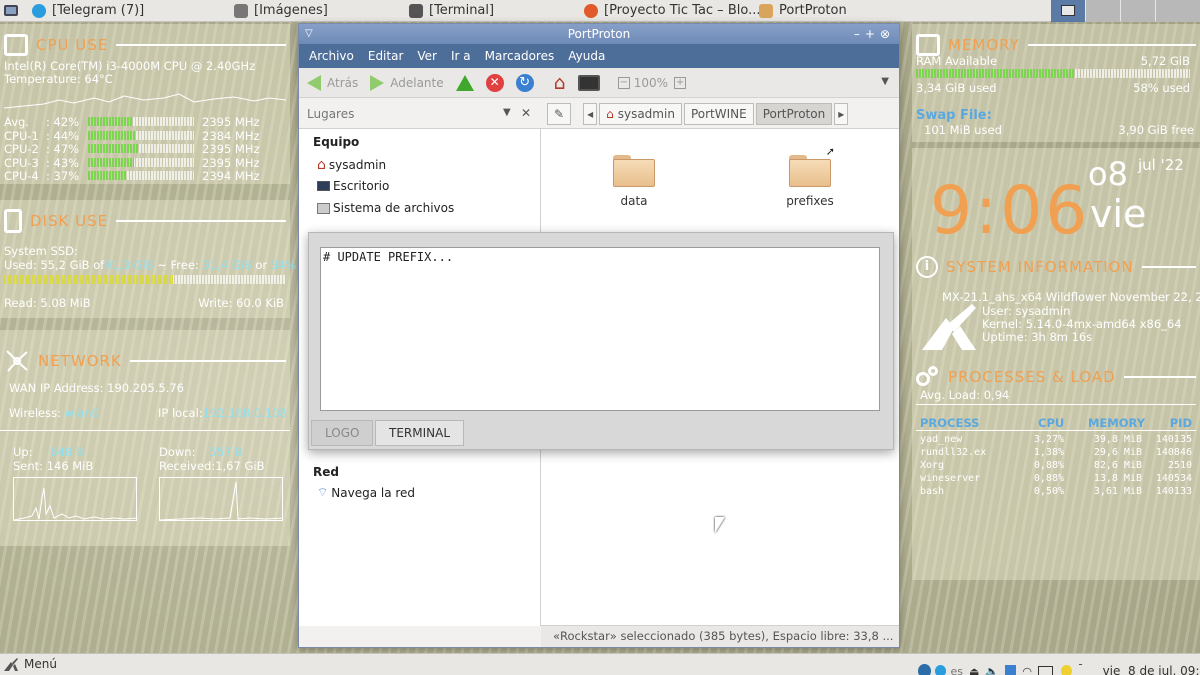 This screenshot has width=1200, height=675. What do you see at coordinates (956, 670) in the screenshot?
I see `keyboard-layout: es` at bounding box center [956, 670].